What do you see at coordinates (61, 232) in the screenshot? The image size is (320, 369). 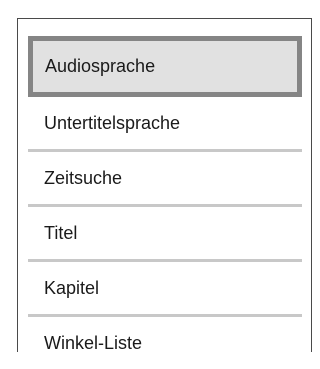 I see `menu-item-label: Titel` at bounding box center [61, 232].